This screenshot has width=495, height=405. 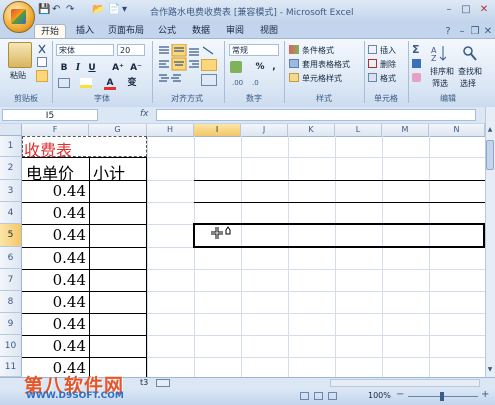 What do you see at coordinates (311, 130) in the screenshot?
I see `column-header-k: K` at bounding box center [311, 130].